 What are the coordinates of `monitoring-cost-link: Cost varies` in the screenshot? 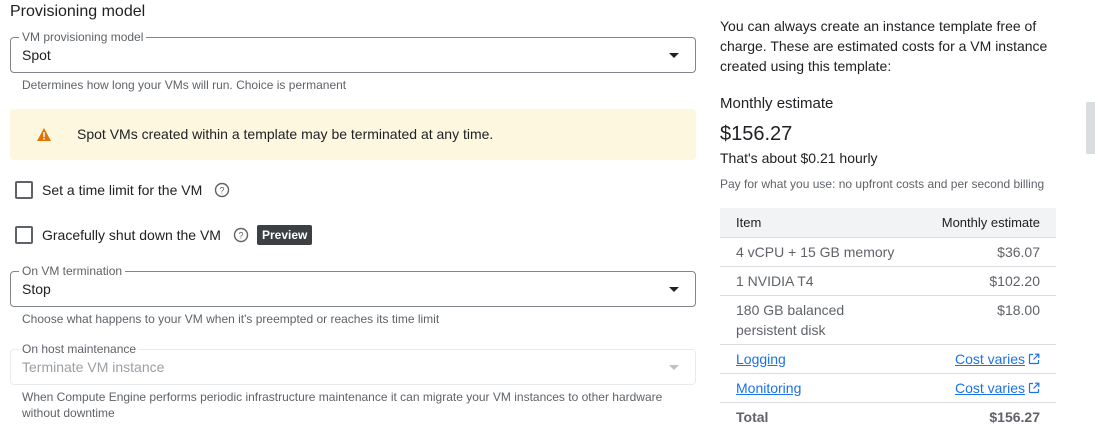 It's located at (997, 388).